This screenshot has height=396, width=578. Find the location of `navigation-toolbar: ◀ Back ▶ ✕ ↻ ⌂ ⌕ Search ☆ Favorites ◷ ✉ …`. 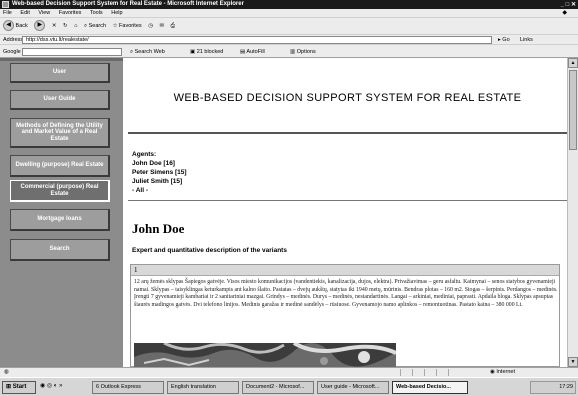

navigation-toolbar: ◀ Back ▶ ✕ ↻ ⌂ ⌕ Search ☆ Favorites ◷ ✉ … is located at coordinates (289, 25).